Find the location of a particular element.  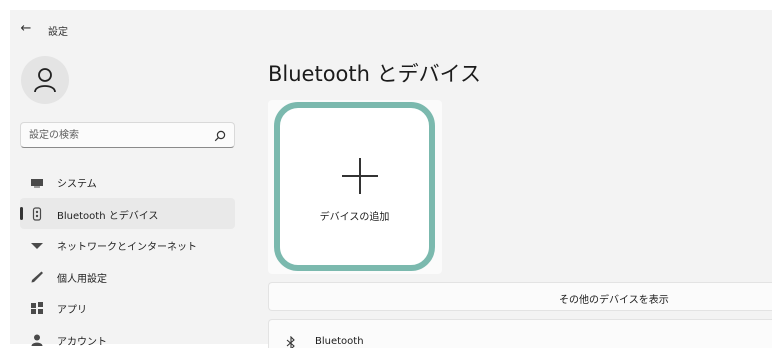

title-bar: ← 設定 is located at coordinates (391, 29).